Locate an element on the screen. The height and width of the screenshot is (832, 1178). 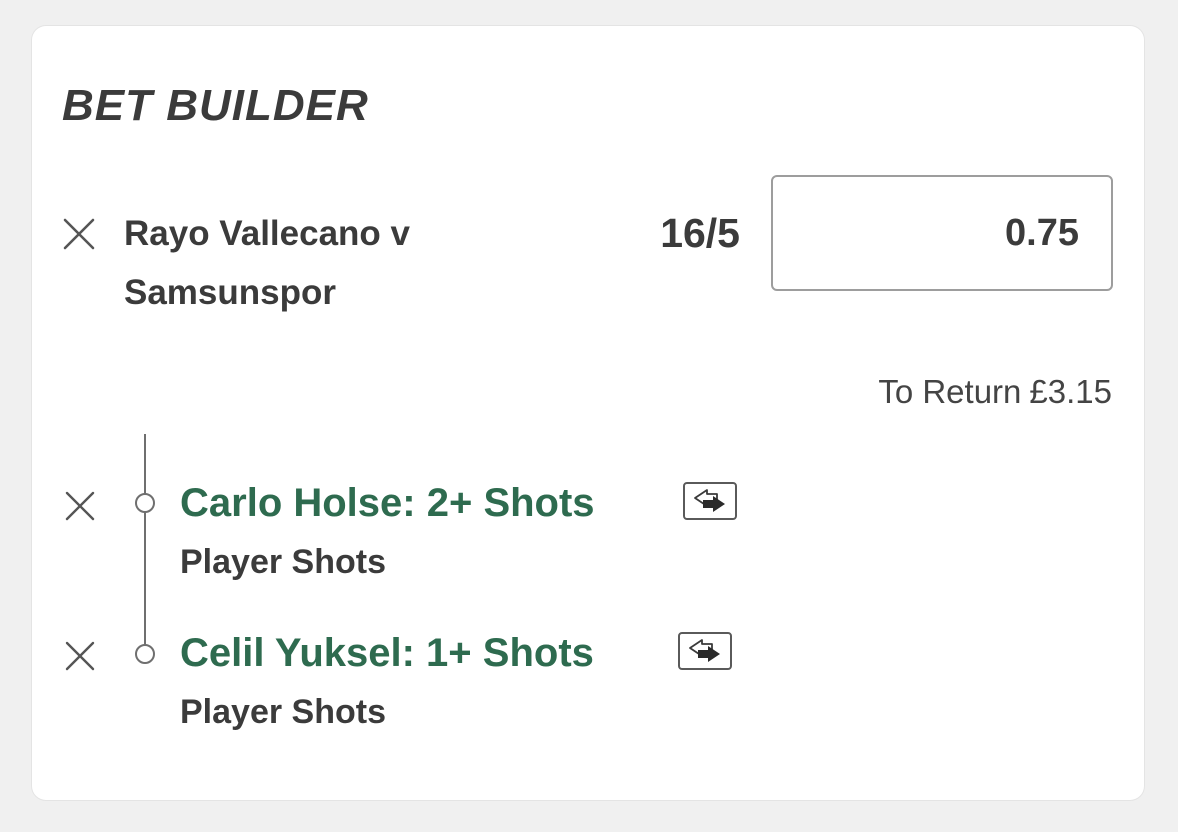
stake-input is located at coordinates (942, 233).